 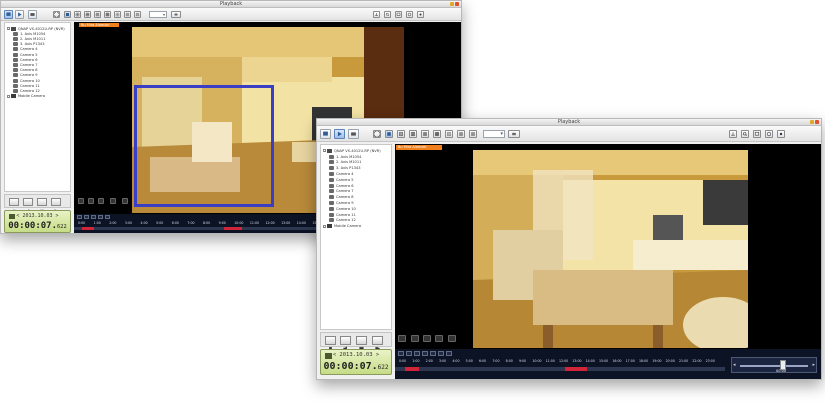 What do you see at coordinates (349, 162) in the screenshot?
I see `tree-item-label: 2. Axis M1011` at bounding box center [349, 162].